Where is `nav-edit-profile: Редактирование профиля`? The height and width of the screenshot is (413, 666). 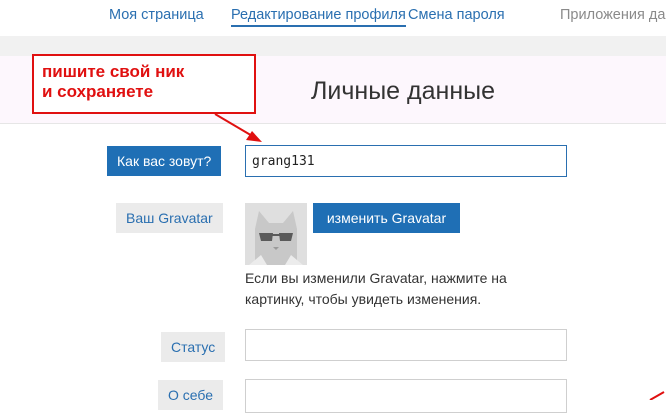
nav-edit-profile: Редактирование профиля is located at coordinates (318, 17).